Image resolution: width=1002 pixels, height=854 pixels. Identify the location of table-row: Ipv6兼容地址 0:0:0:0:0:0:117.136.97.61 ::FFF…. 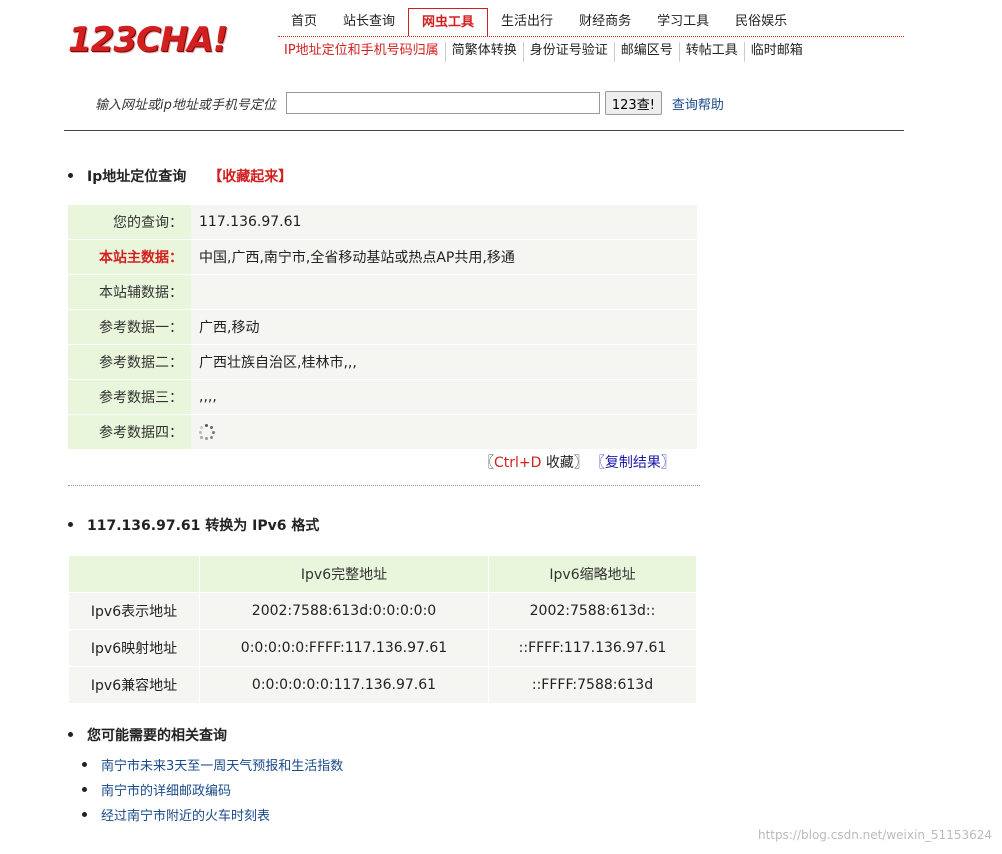
(382, 685).